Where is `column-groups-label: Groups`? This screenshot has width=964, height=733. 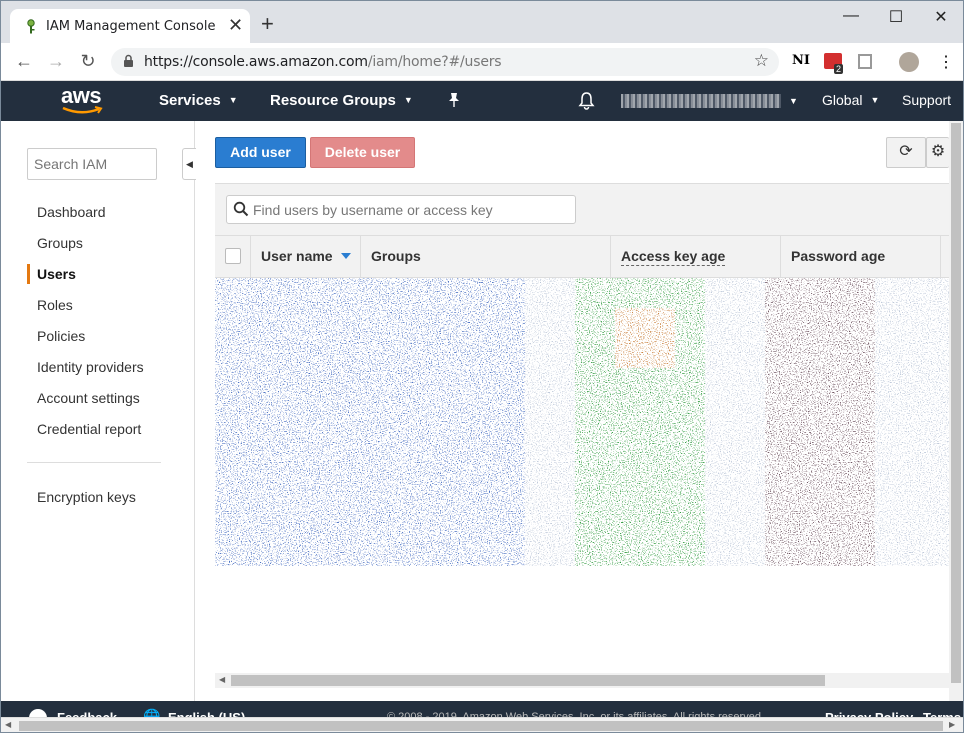 column-groups-label: Groups is located at coordinates (396, 256).